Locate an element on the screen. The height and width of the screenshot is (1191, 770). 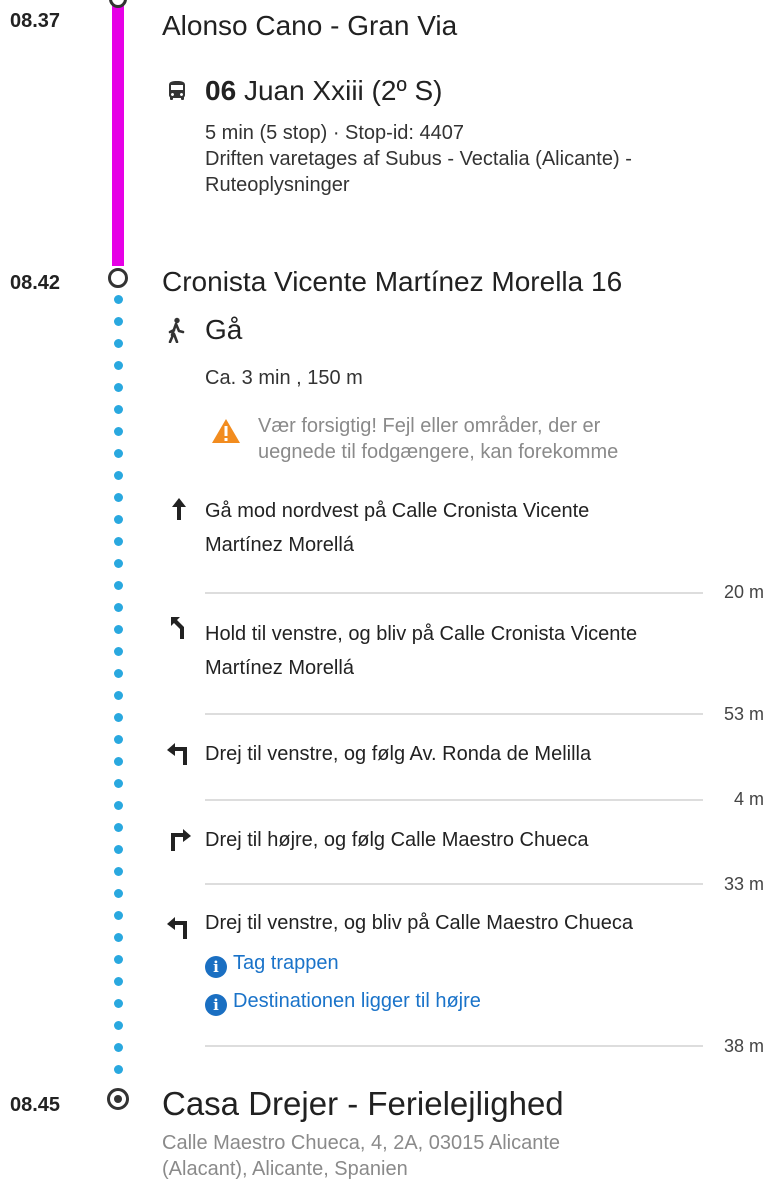
destination-marker-icon is located at coordinates (118, 1099).